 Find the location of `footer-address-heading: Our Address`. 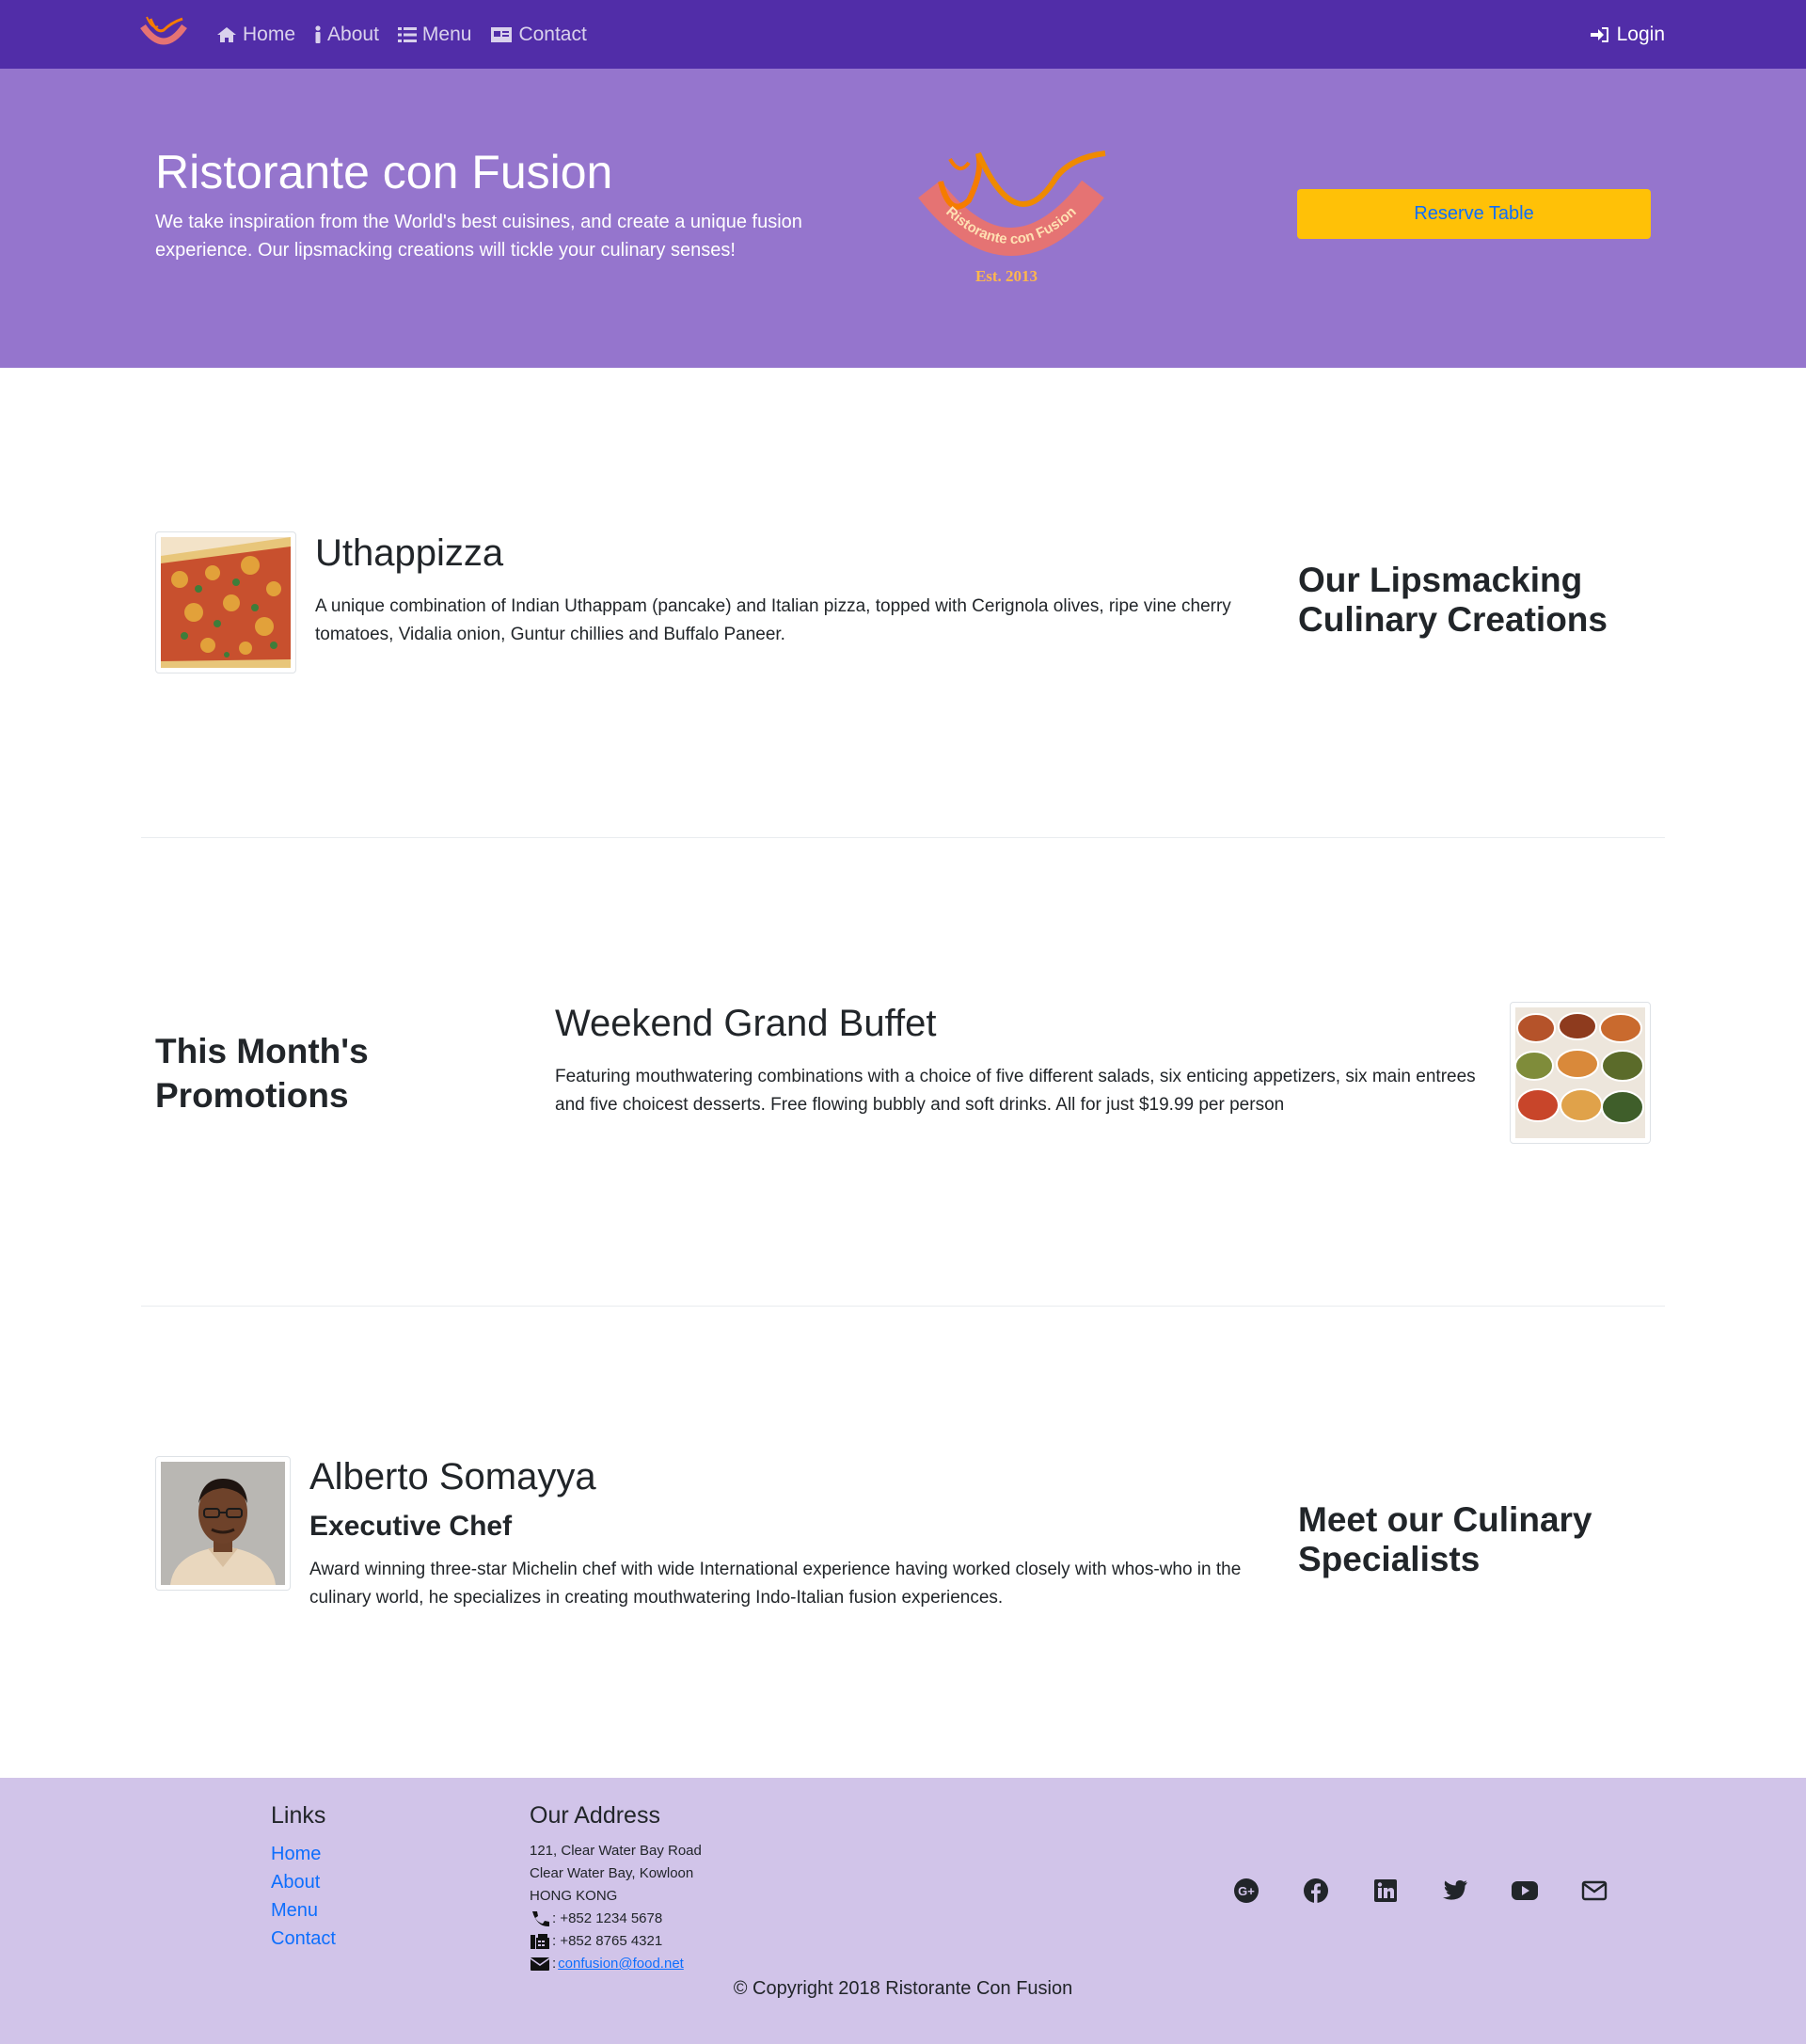

footer-address-heading: Our Address is located at coordinates (595, 1815).